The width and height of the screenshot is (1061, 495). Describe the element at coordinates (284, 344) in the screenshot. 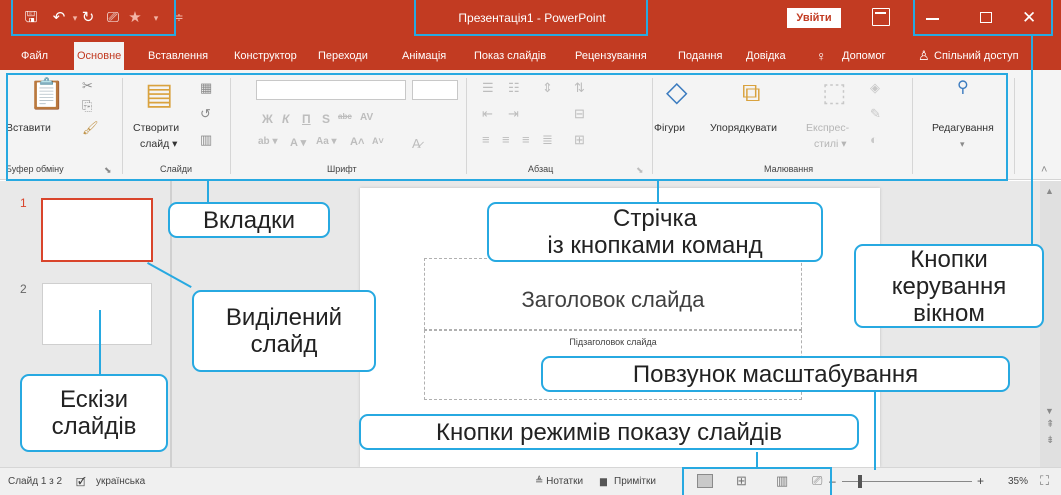

I see `callout-selected-line2: слайд` at that location.